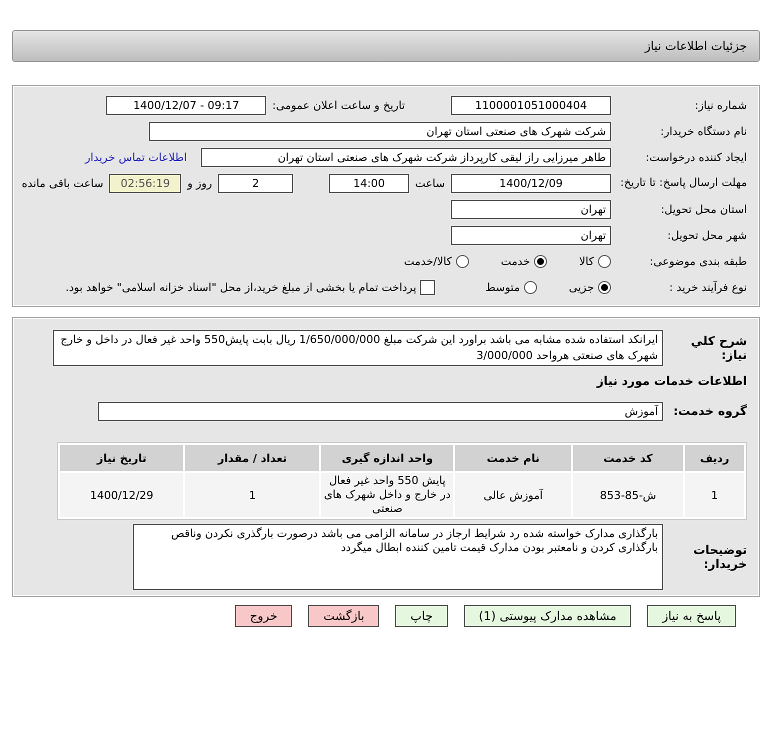 This screenshot has height=745, width=770. I want to click on deadline-date-field: 1400/12/09, so click(531, 183).